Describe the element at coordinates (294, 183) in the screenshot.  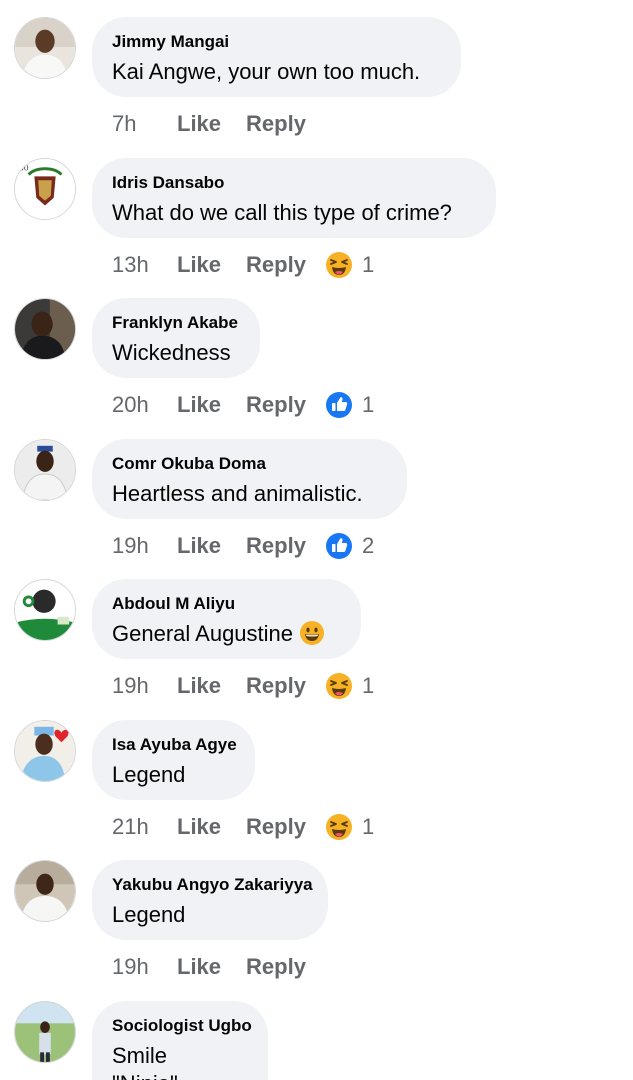
I see `comment-author: Idris Dansabo` at that location.